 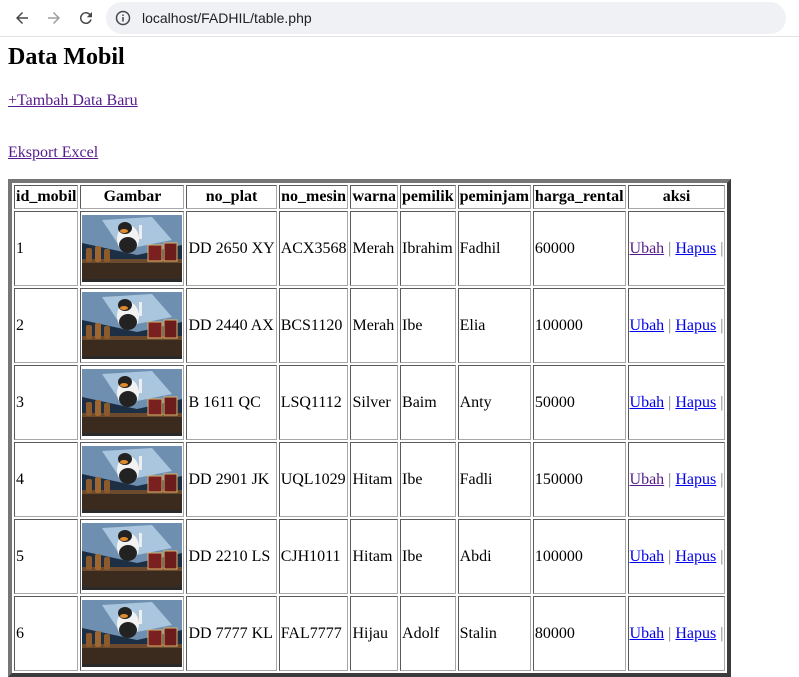 What do you see at coordinates (374, 197) in the screenshot?
I see `header-warna: warna` at bounding box center [374, 197].